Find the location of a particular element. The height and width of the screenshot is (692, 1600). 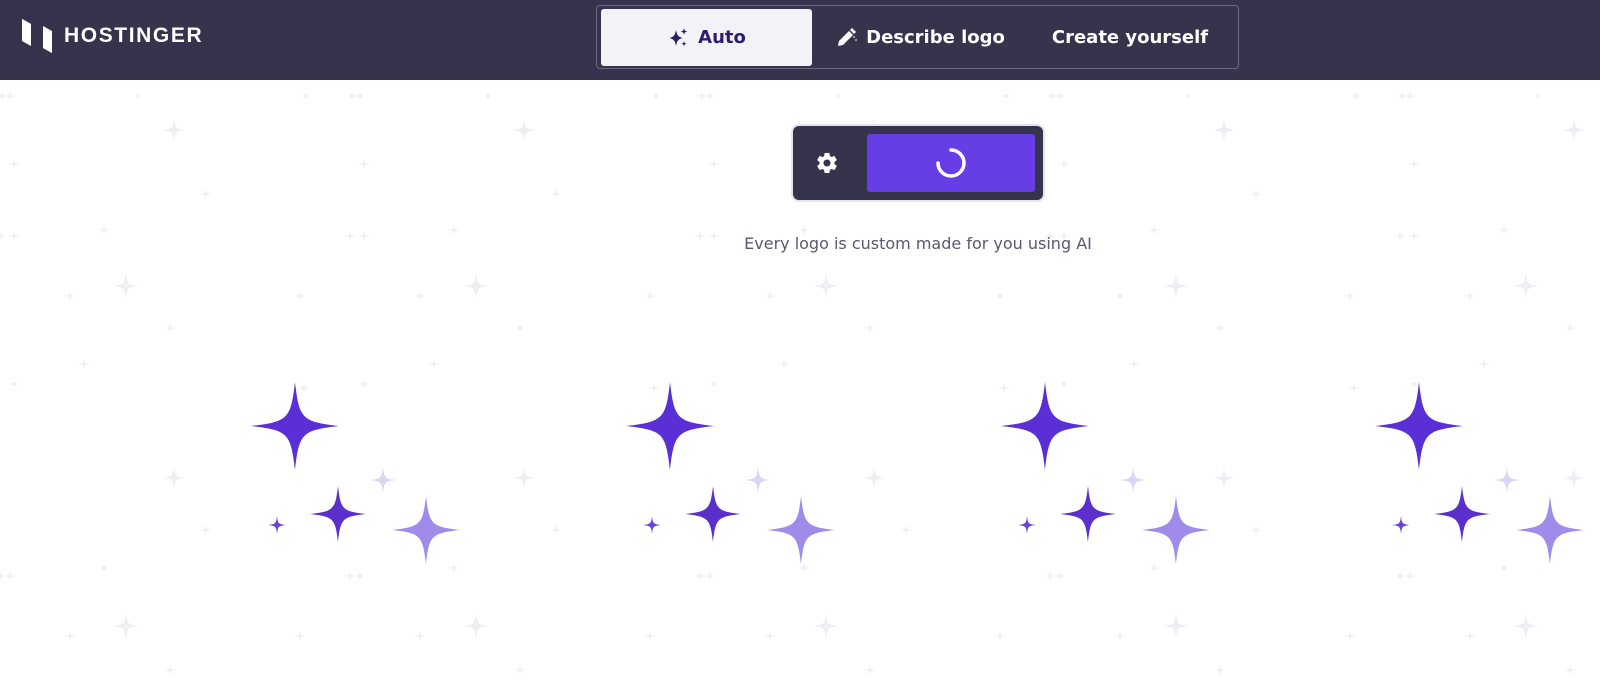

tab-create-yourself: Create yourself is located at coordinates (1130, 37).